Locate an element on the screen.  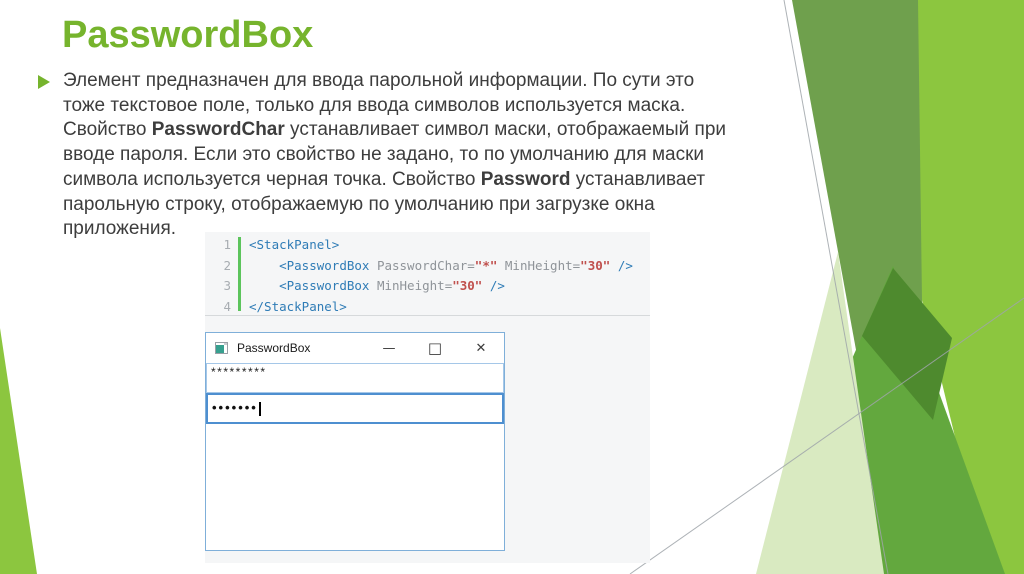
code-line: <PasswordBox MinHeight="30" /> is located at coordinates (392, 285).